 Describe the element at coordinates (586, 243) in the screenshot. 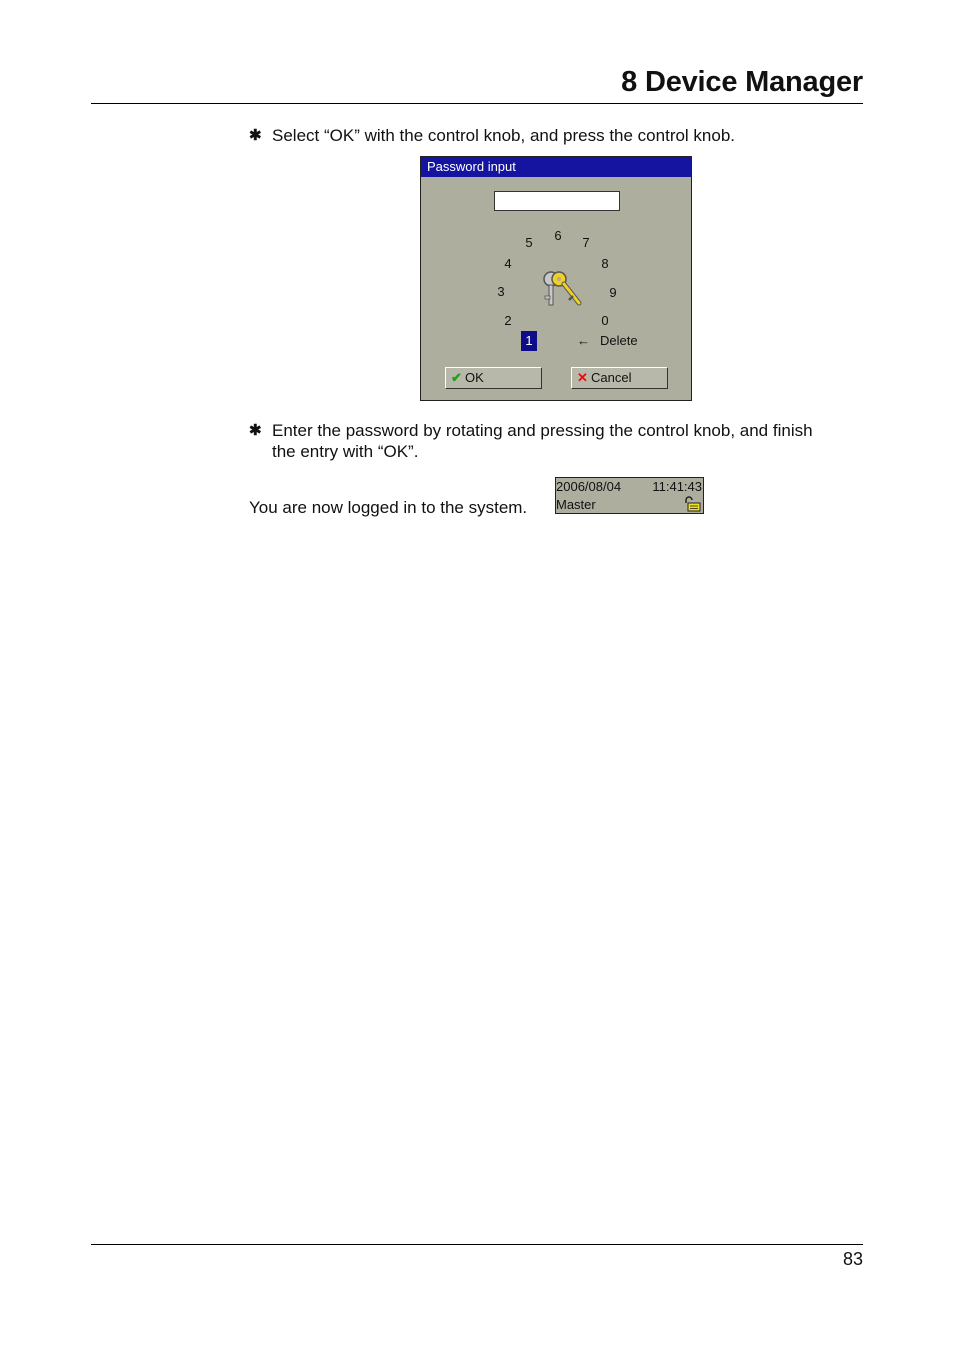

I see `digit-7: 7` at that location.